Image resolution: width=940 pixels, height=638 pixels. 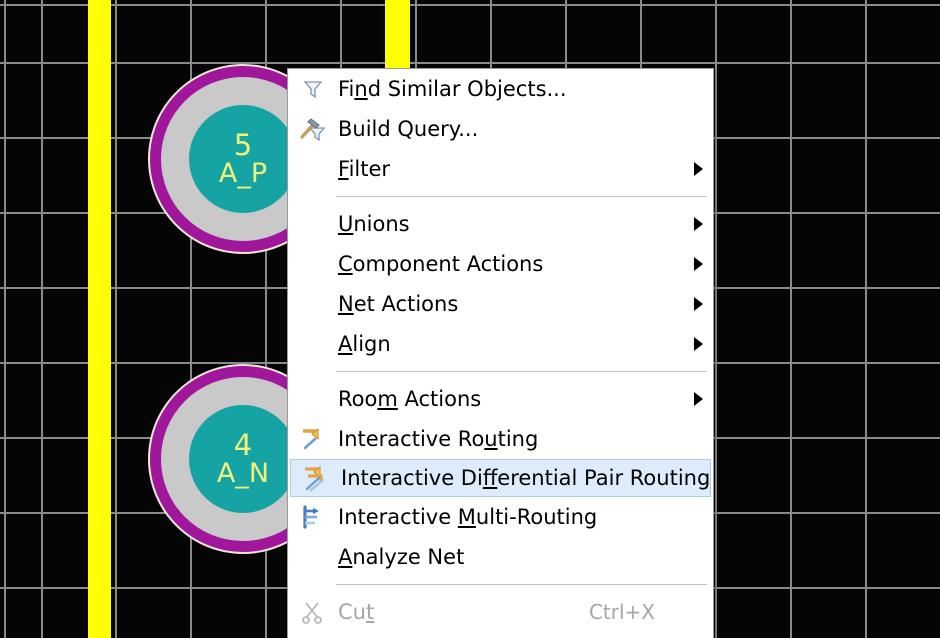 What do you see at coordinates (500, 344) in the screenshot?
I see `menu-item-align: Align` at bounding box center [500, 344].